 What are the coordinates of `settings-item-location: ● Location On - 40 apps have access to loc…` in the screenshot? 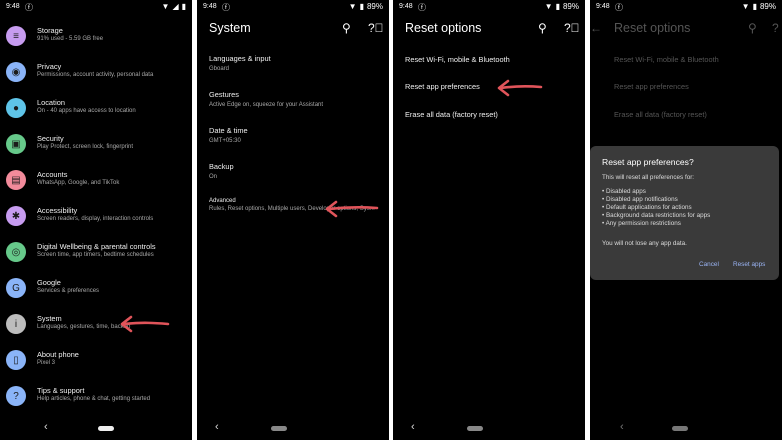 It's located at (96, 108).